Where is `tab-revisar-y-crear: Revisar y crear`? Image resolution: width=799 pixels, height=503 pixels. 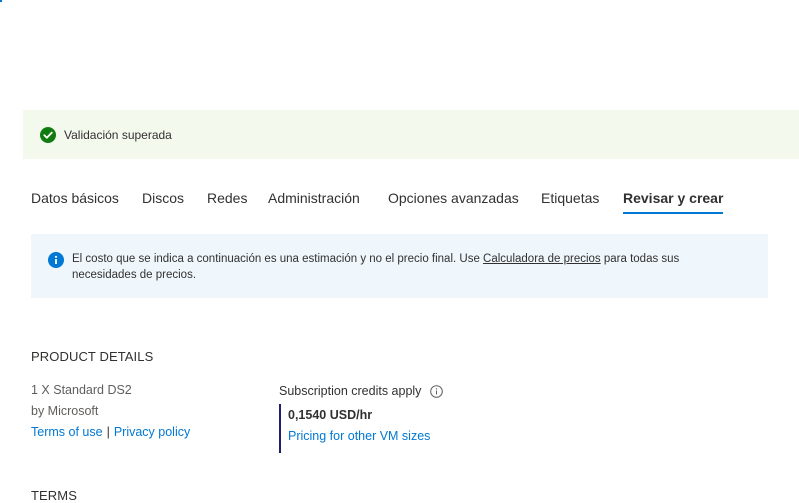
tab-revisar-y-crear: Revisar y crear is located at coordinates (673, 201).